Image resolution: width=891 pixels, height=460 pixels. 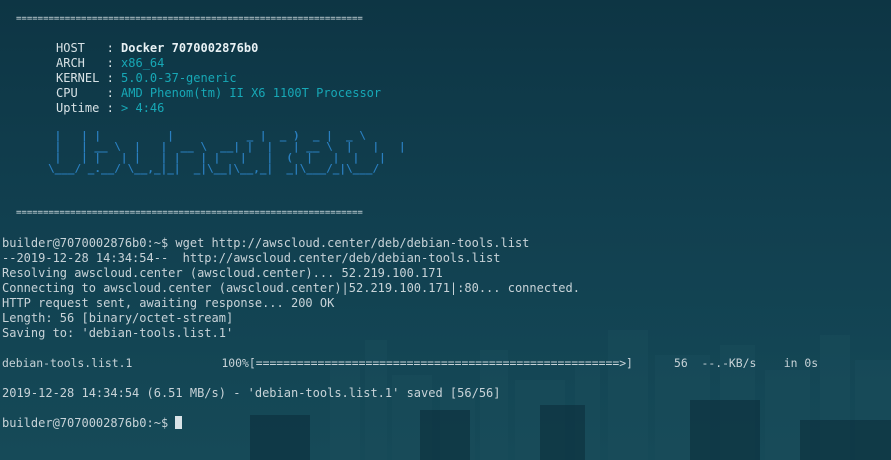 I want to click on banner-kernel-row: KERNEL : 5.0.0-37-generic, so click(x=146, y=78).